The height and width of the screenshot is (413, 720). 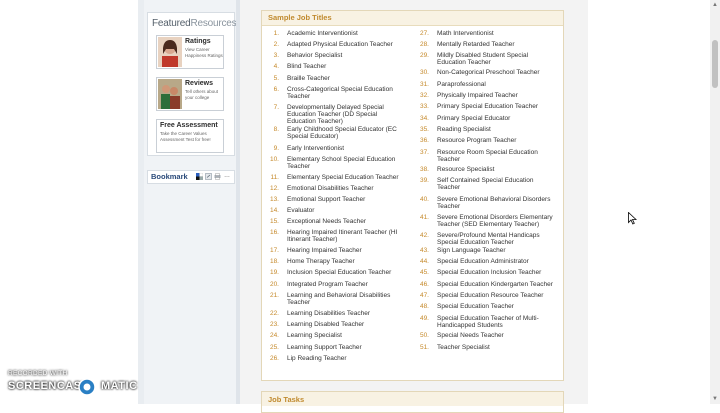 What do you see at coordinates (322, 33) in the screenshot?
I see `job-title-text: Academic Interventionist` at bounding box center [322, 33].